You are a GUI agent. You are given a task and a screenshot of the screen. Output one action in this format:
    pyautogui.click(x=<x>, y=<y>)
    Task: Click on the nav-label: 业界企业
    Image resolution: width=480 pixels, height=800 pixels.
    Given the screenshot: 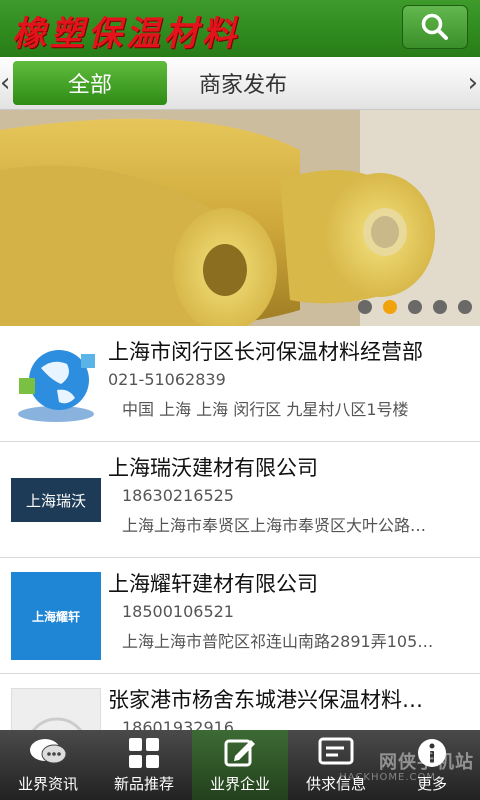 What is the action you would take?
    pyautogui.click(x=239, y=784)
    